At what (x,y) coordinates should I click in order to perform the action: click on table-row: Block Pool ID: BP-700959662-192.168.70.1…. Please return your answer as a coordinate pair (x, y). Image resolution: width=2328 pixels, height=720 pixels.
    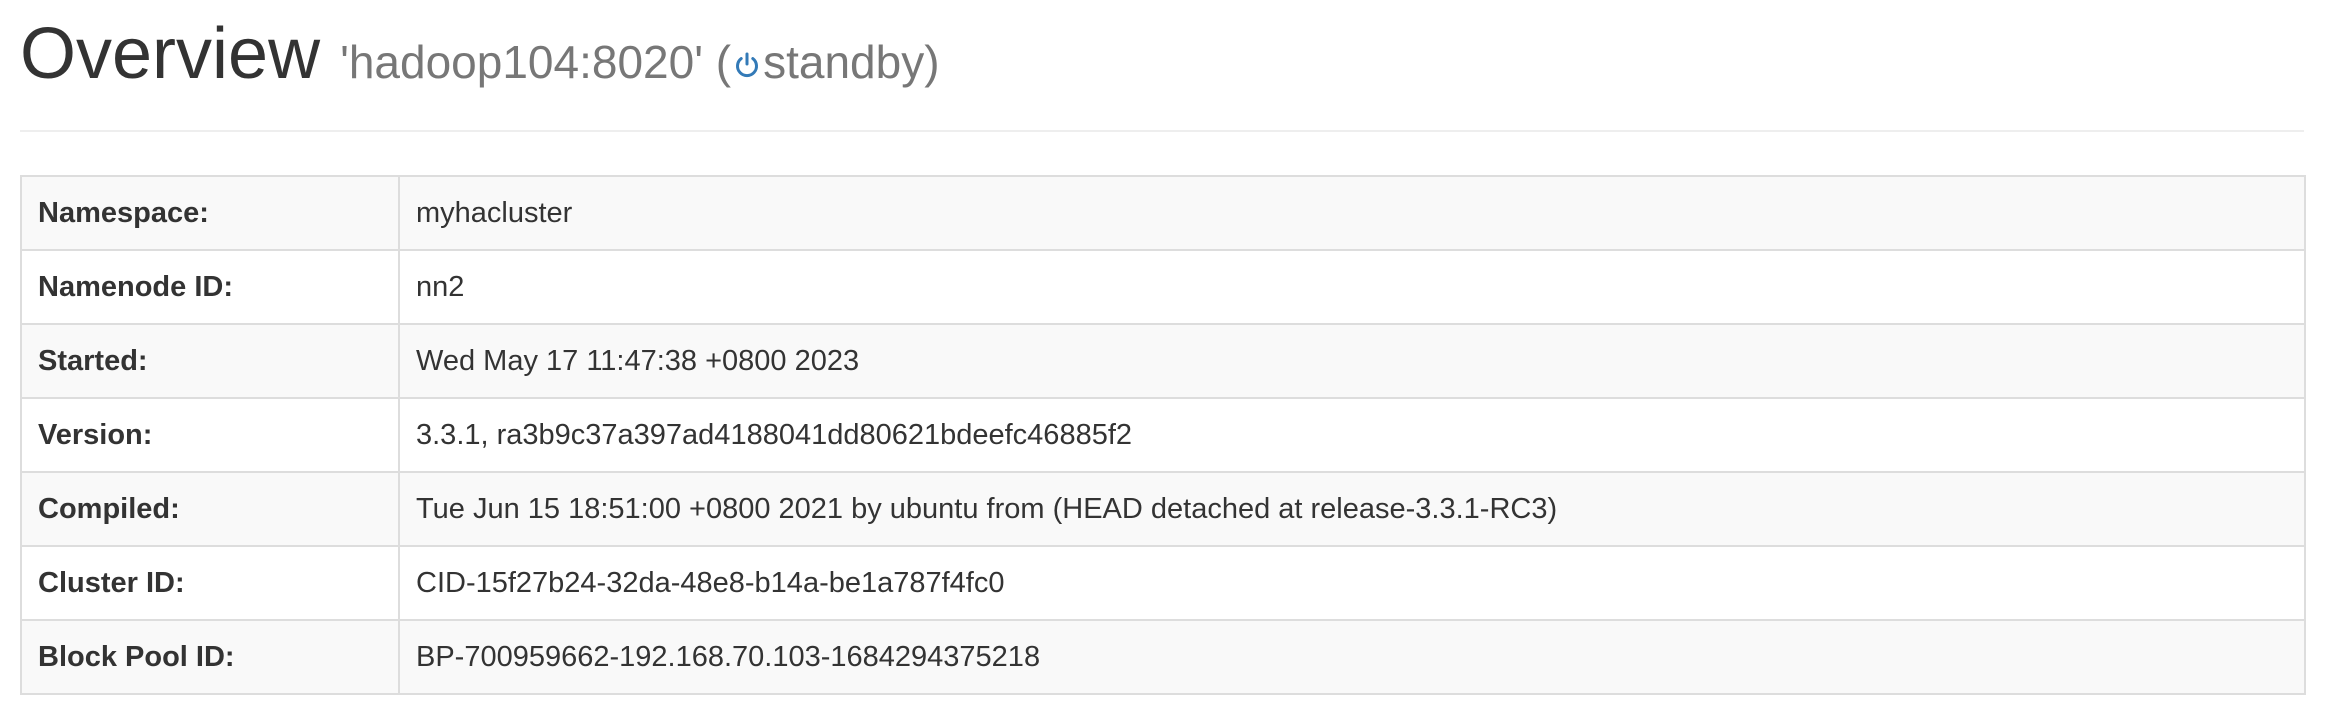
    Looking at the image, I should click on (1163, 657).